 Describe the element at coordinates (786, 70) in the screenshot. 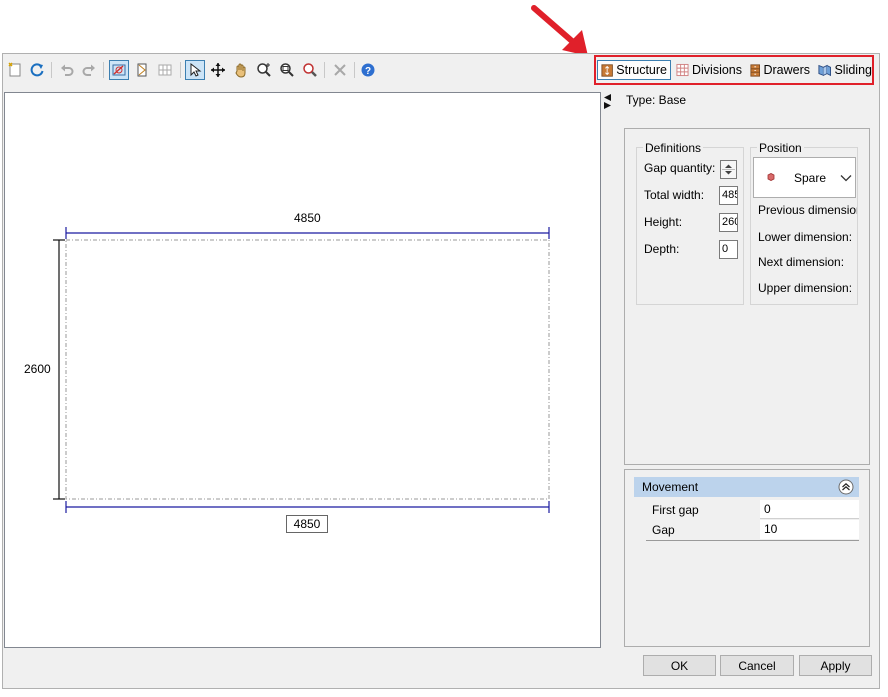

I see `tab-drawers-label: Drawers` at that location.